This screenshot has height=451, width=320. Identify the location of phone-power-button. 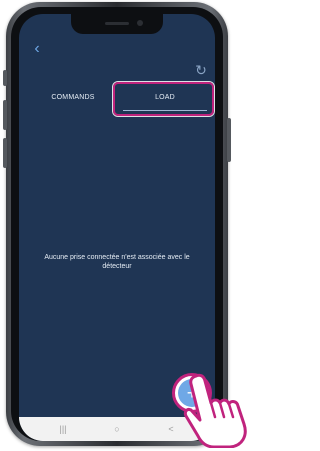
(229, 140).